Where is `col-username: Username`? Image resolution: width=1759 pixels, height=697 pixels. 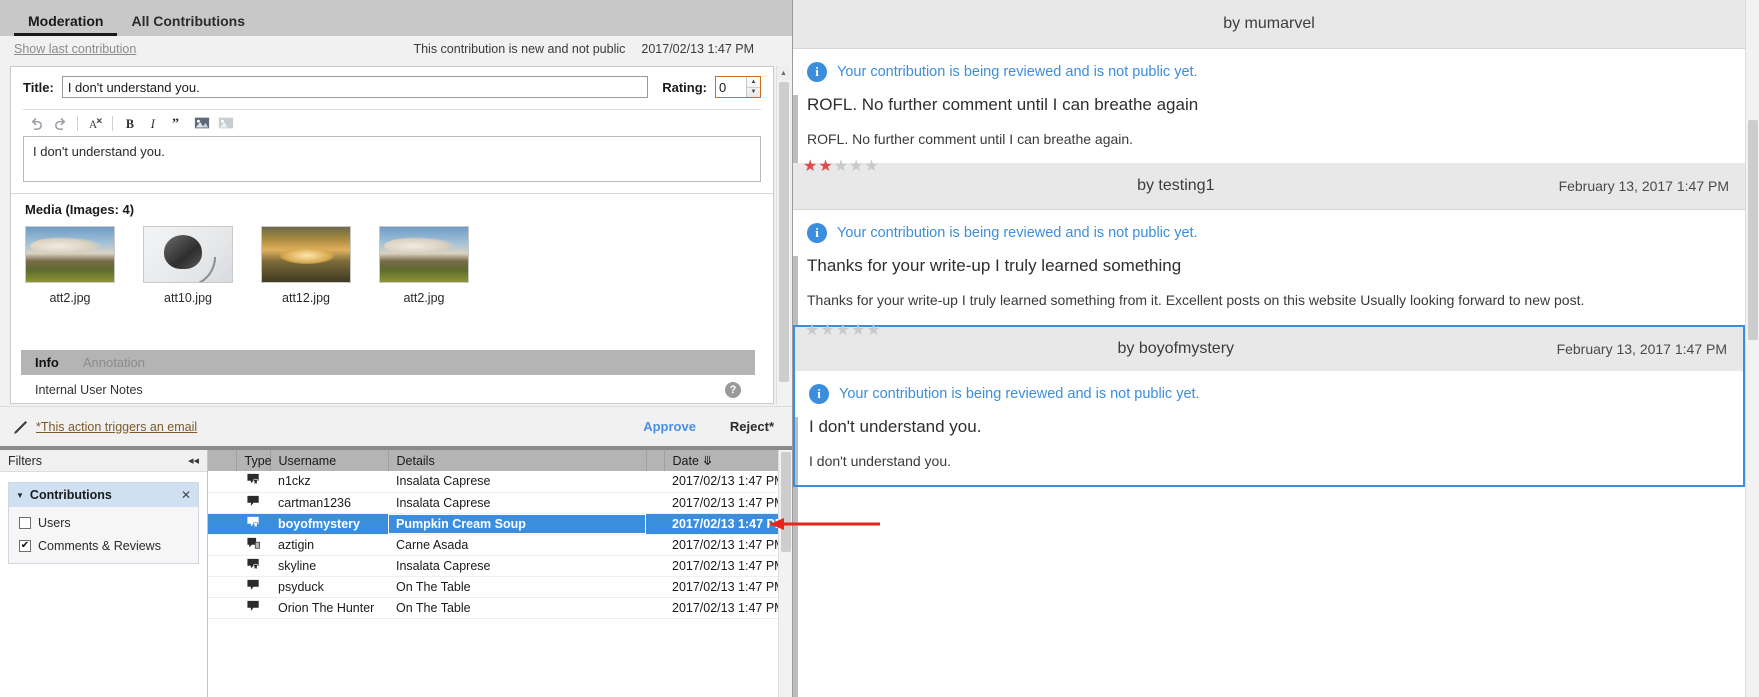 col-username: Username is located at coordinates (329, 460).